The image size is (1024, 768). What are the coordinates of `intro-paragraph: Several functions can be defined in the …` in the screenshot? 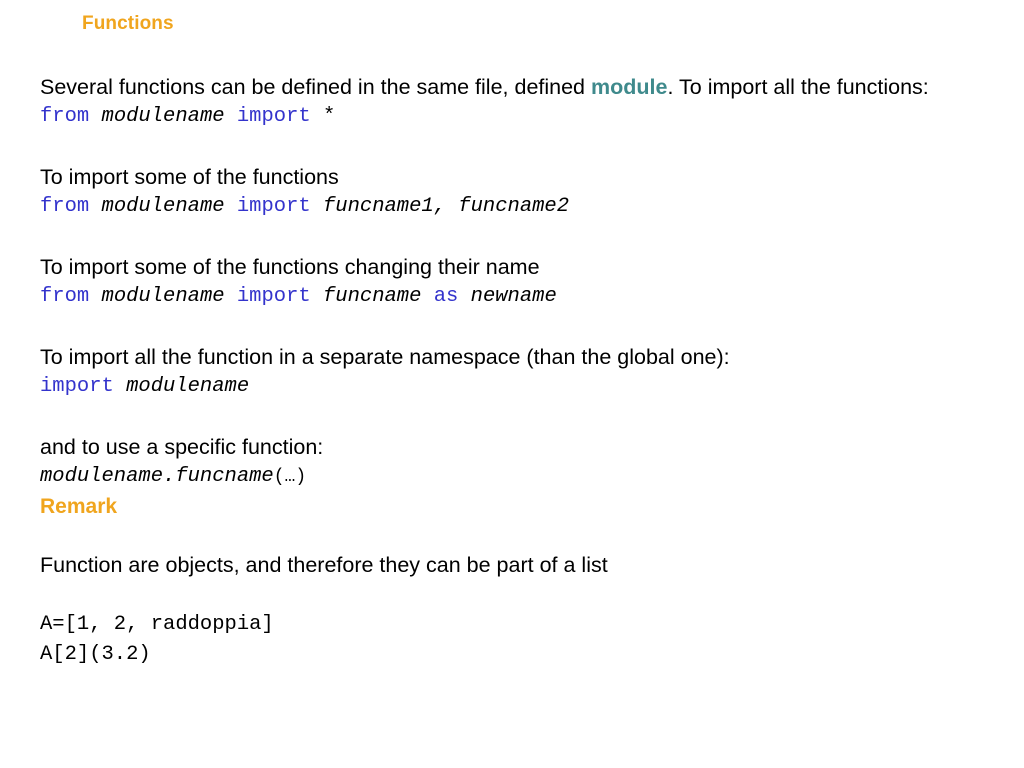 It's located at (514, 87).